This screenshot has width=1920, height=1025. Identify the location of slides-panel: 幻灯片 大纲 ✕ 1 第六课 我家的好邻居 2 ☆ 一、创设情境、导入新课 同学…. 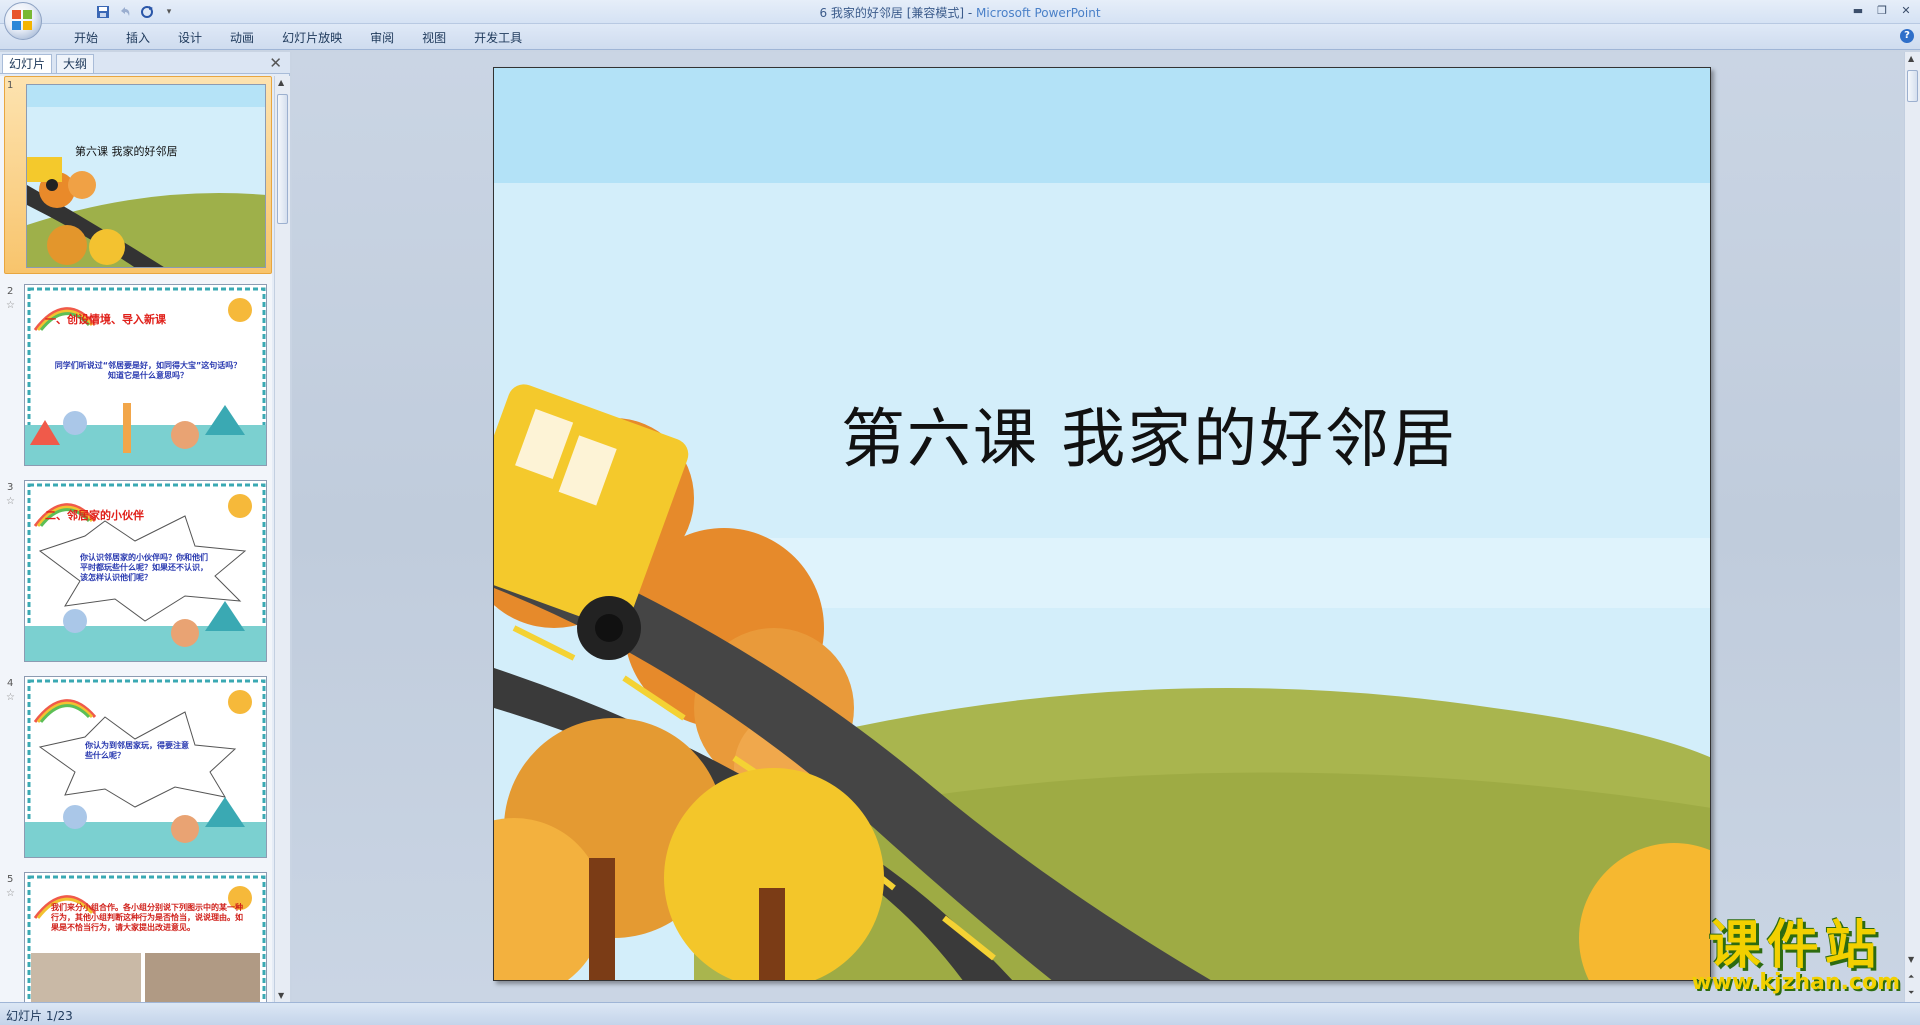
(145, 527).